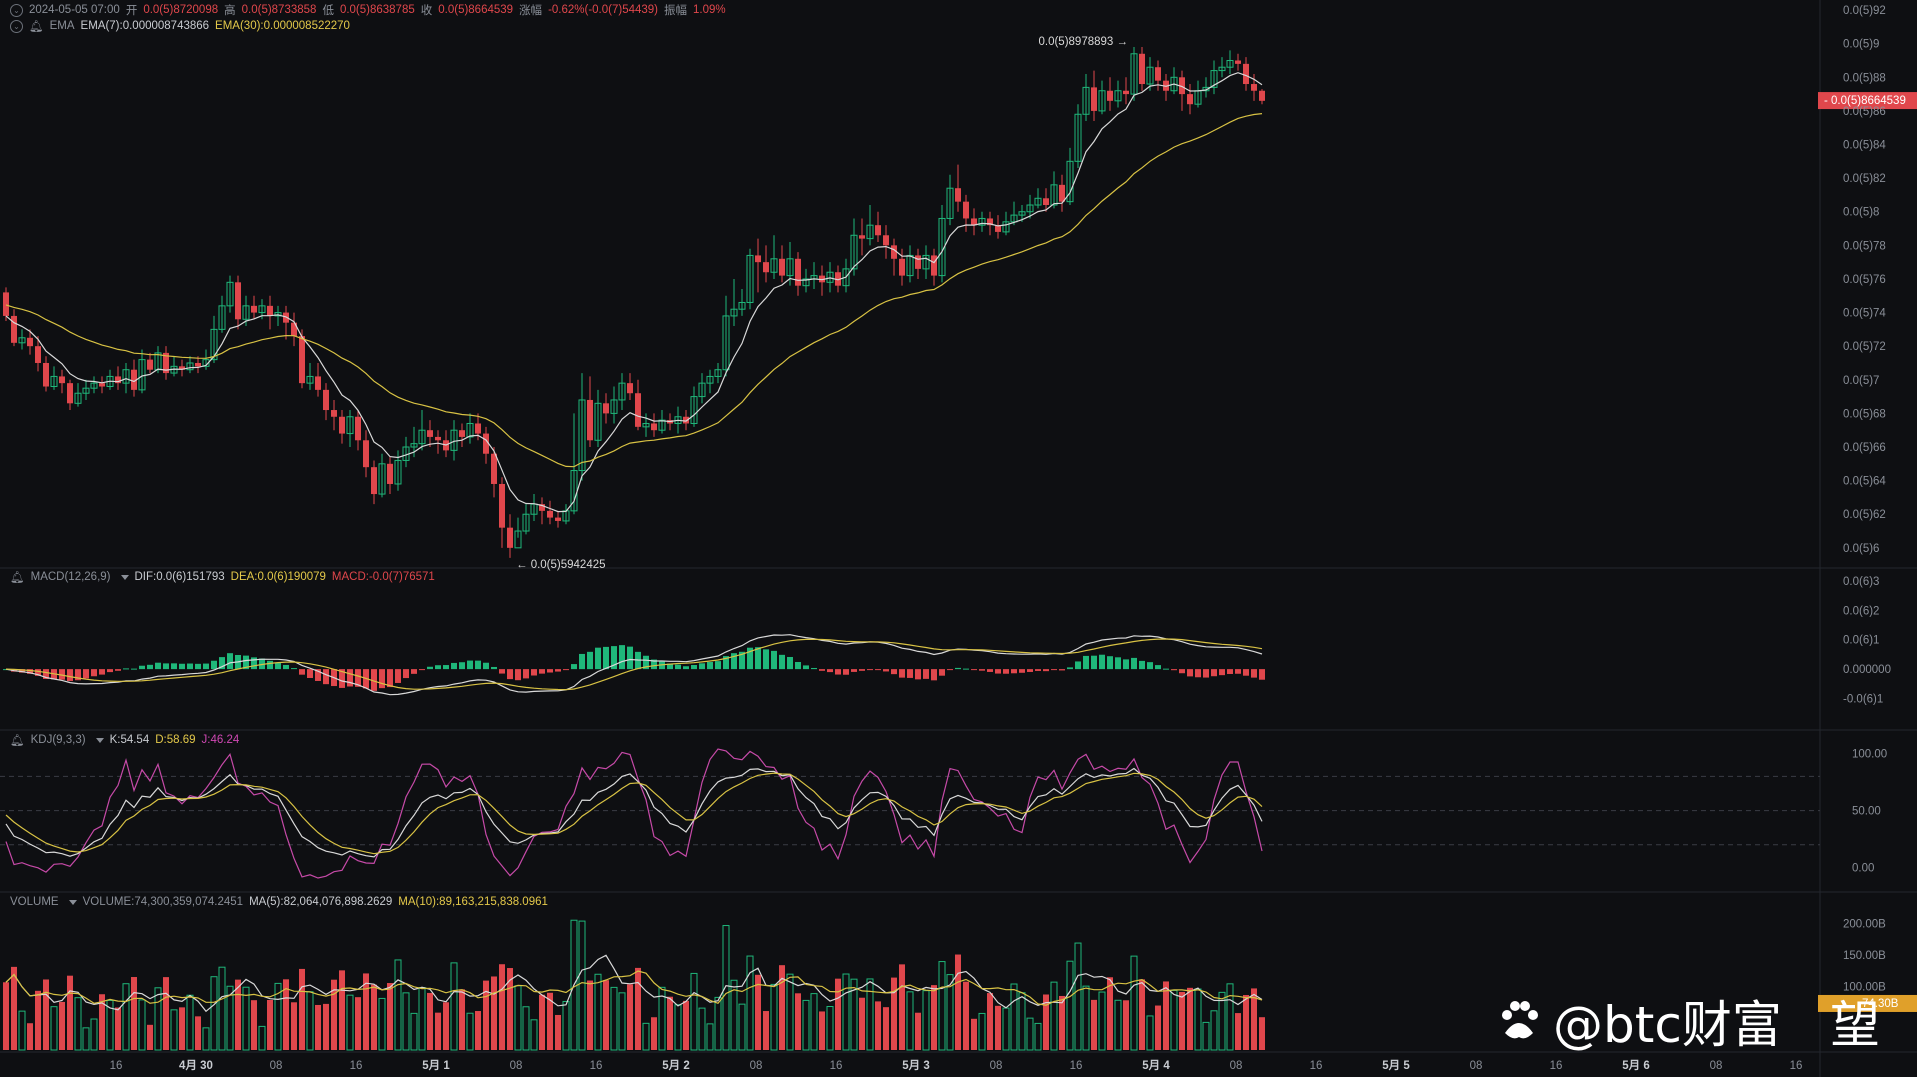  I want to click on time-tick-label: 5月 2, so click(676, 1065).